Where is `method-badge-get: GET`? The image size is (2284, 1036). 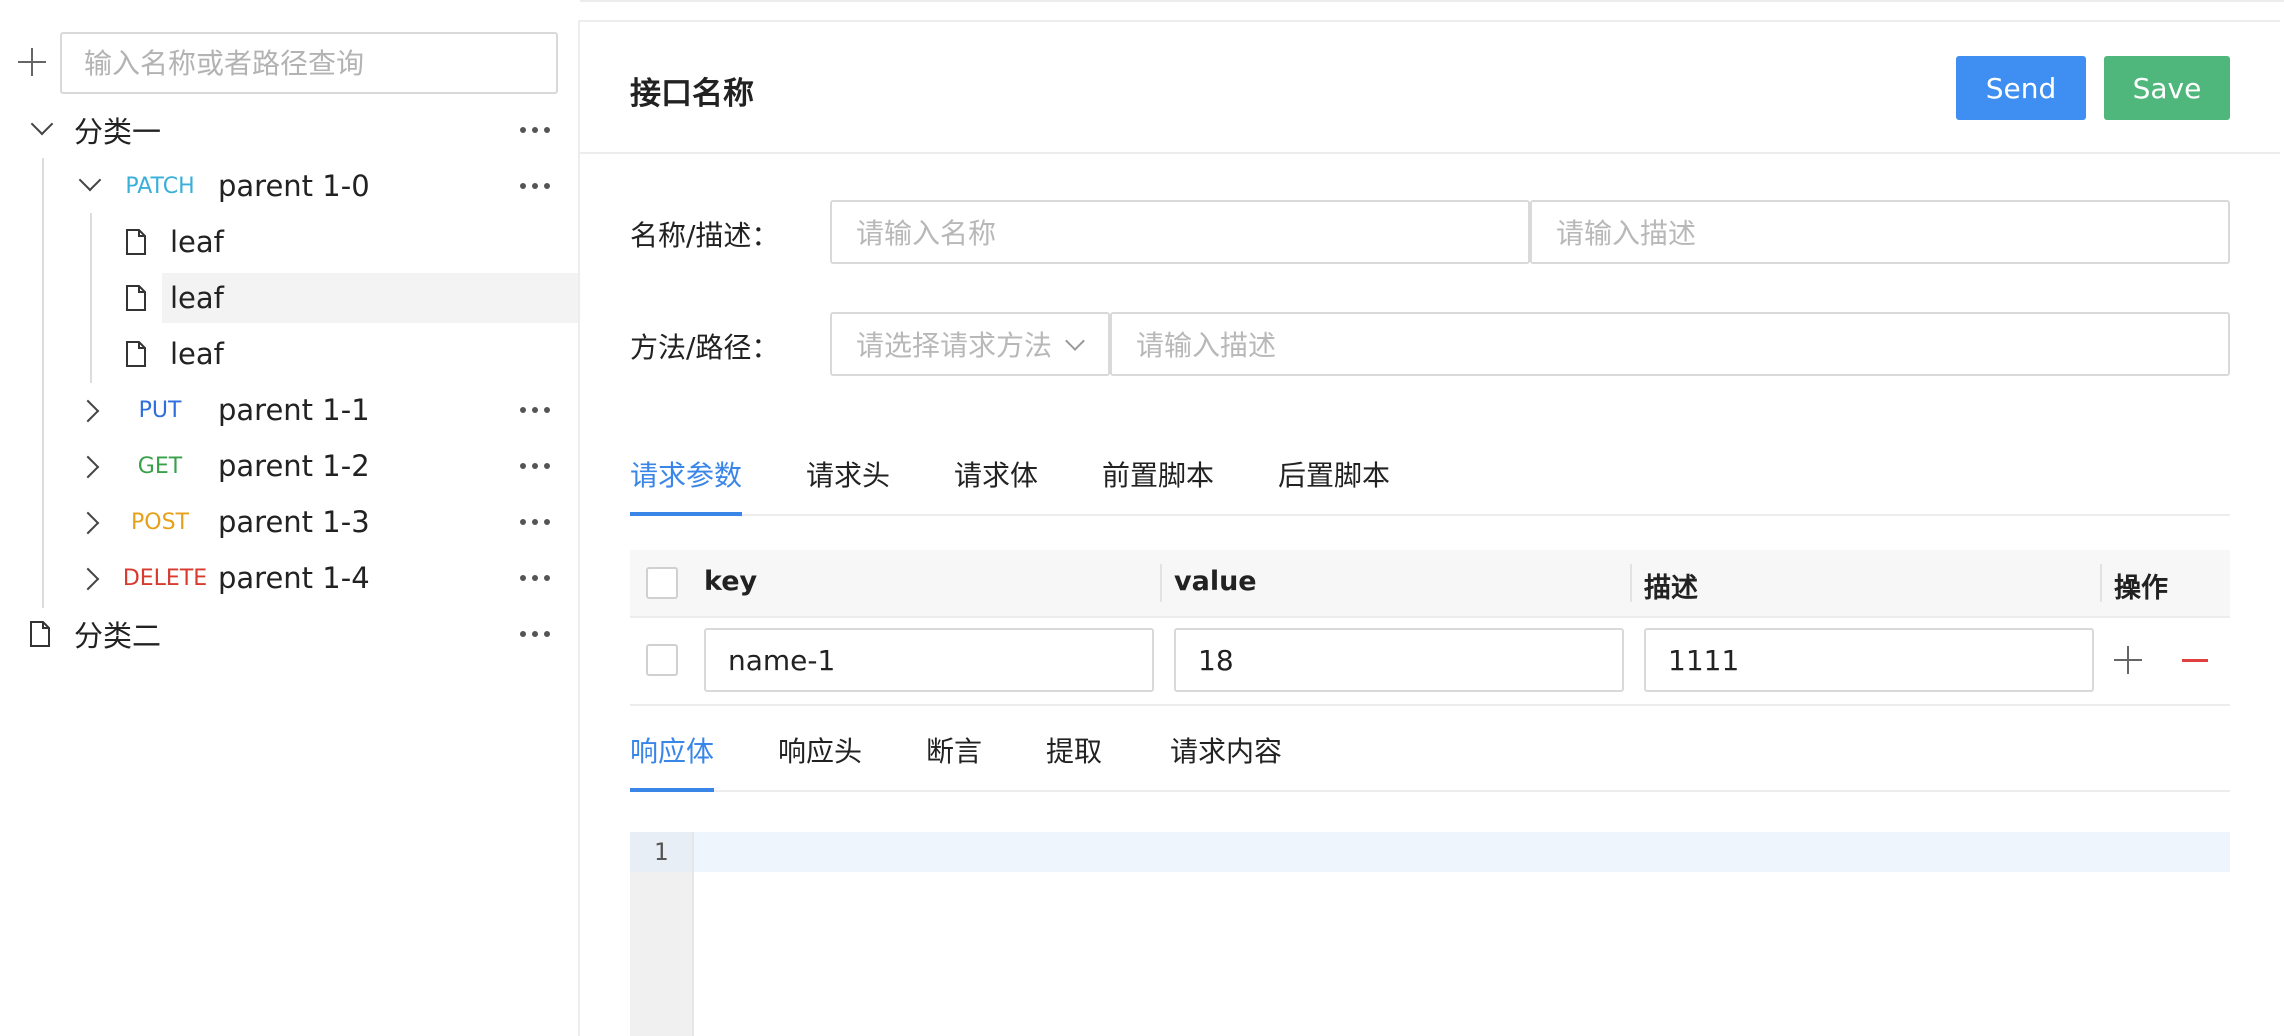 method-badge-get: GET is located at coordinates (160, 466).